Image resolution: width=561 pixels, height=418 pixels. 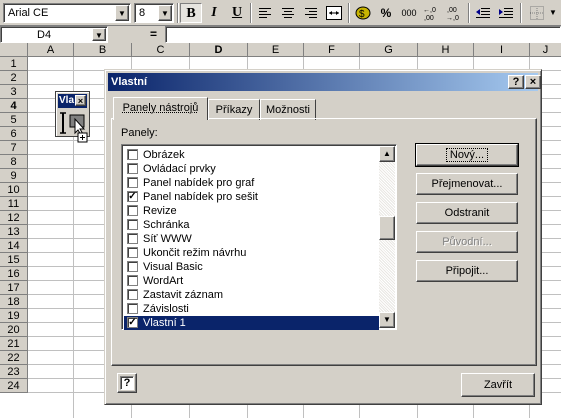 I want to click on column-header: E, so click(x=276, y=50).